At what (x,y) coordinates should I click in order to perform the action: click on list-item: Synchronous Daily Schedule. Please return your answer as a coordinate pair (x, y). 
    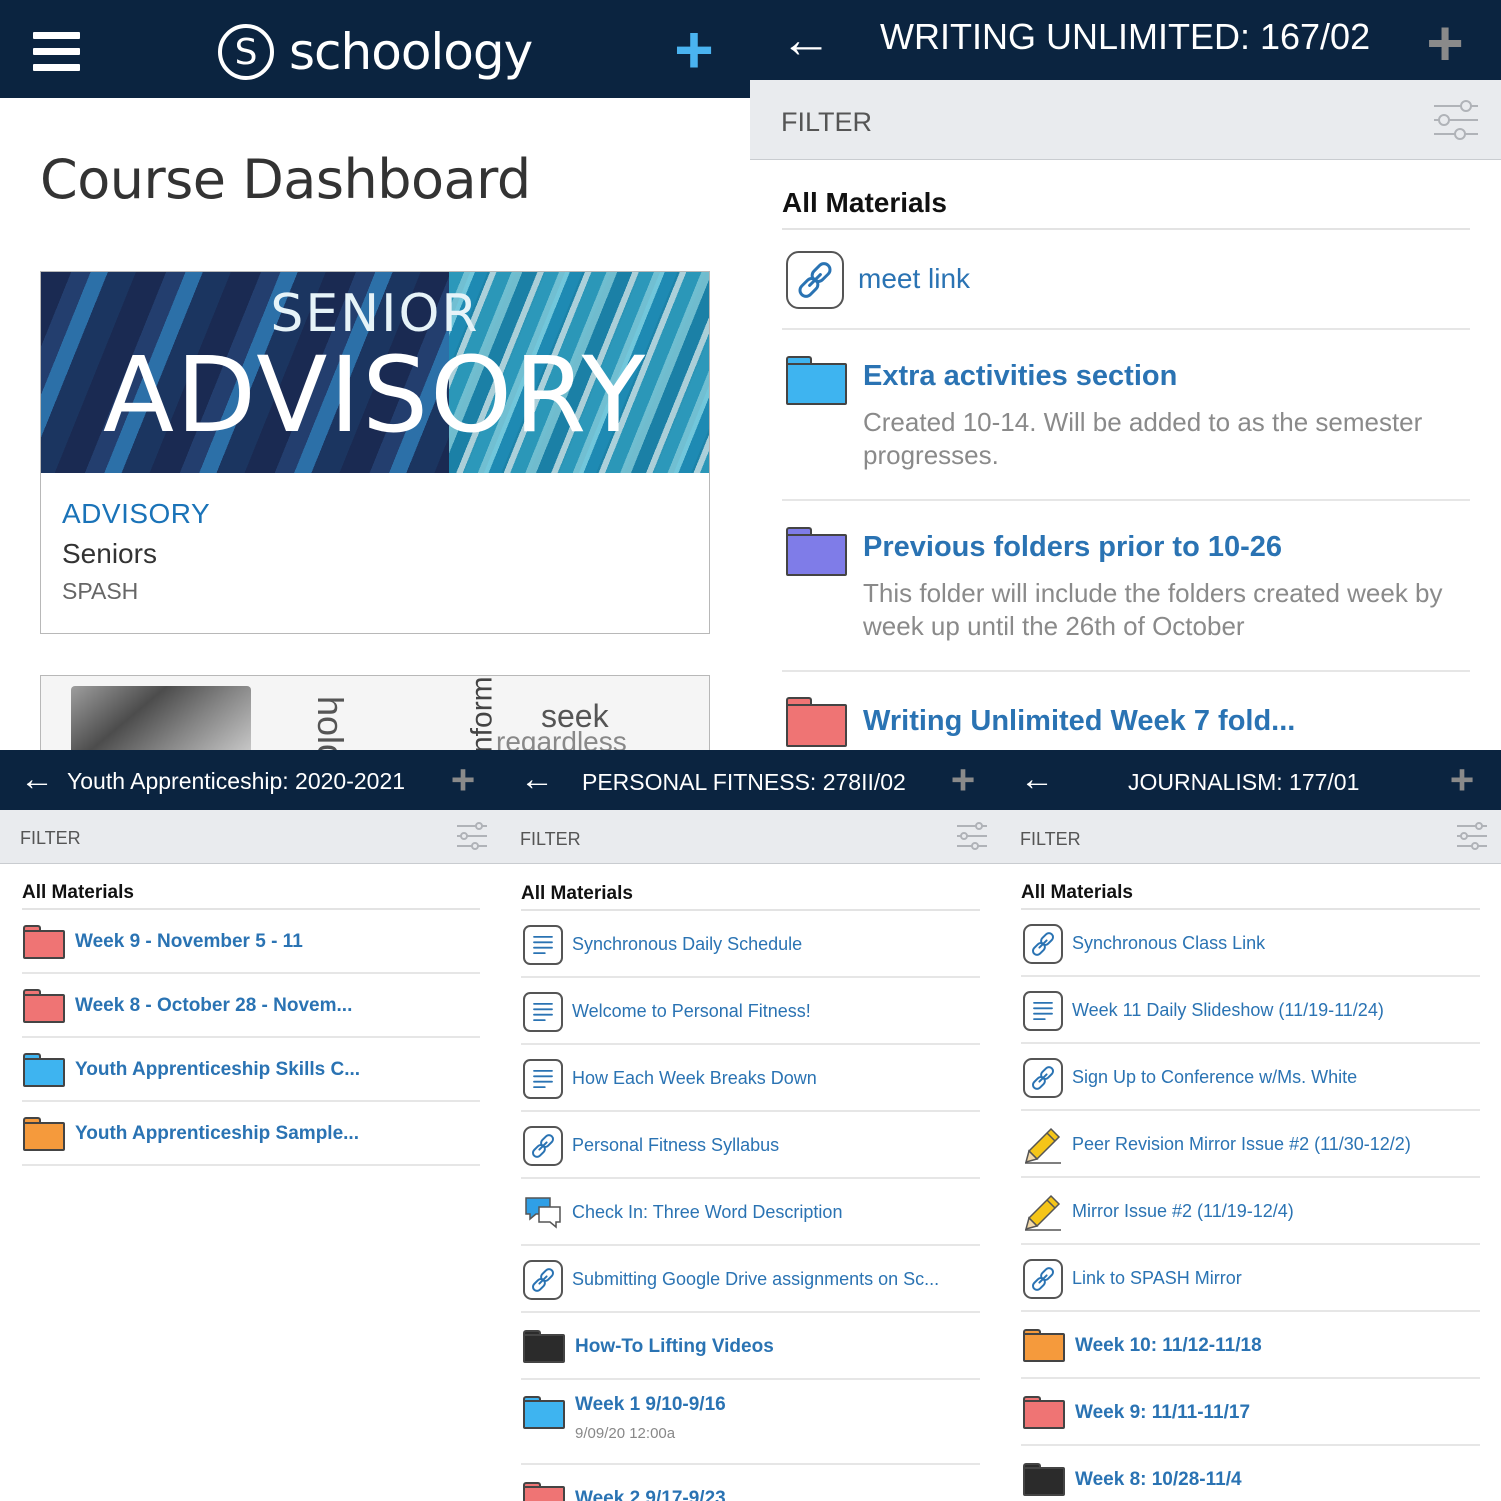
    Looking at the image, I should click on (750, 944).